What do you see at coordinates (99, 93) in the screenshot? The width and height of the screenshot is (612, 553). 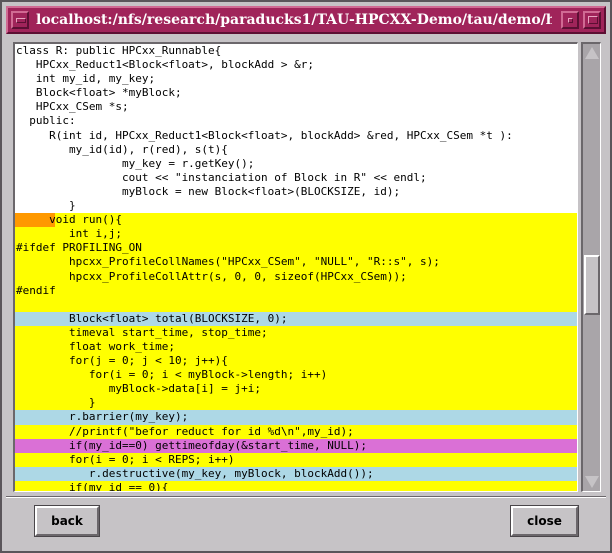 I see `code-line-text: Block<float> *myBlock;` at bounding box center [99, 93].